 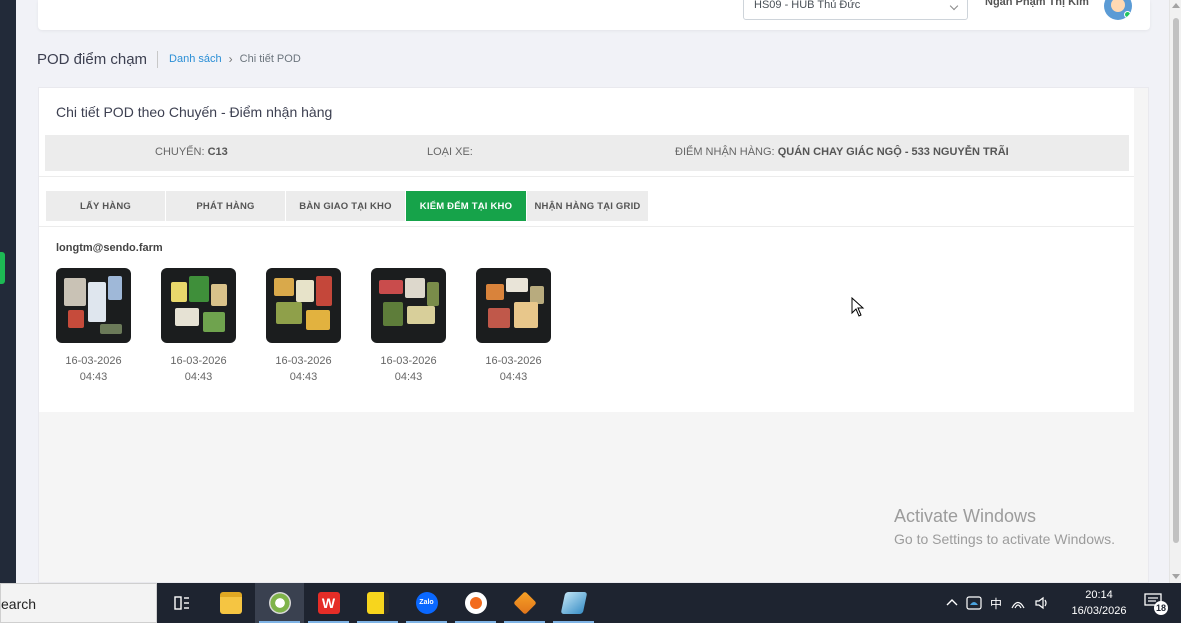 What do you see at coordinates (524, 603) in the screenshot?
I see `sublime-icon` at bounding box center [524, 603].